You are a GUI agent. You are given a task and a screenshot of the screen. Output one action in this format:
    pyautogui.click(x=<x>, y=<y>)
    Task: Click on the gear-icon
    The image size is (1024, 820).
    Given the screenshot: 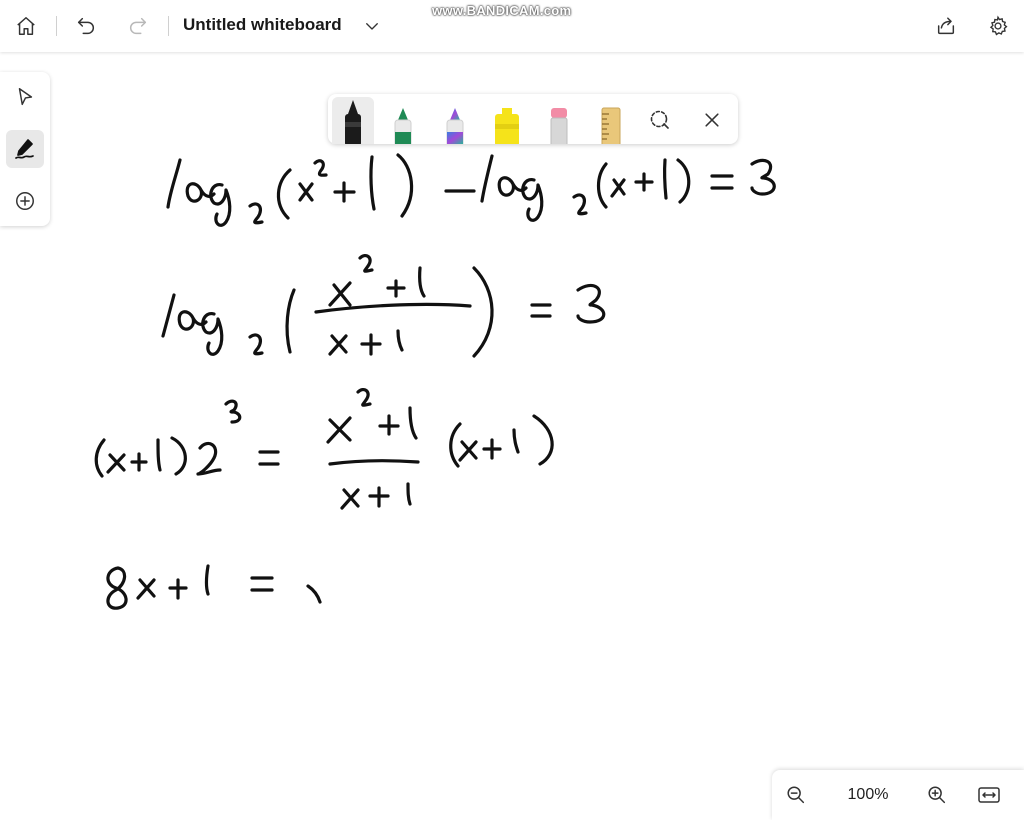 What is the action you would take?
    pyautogui.click(x=998, y=25)
    